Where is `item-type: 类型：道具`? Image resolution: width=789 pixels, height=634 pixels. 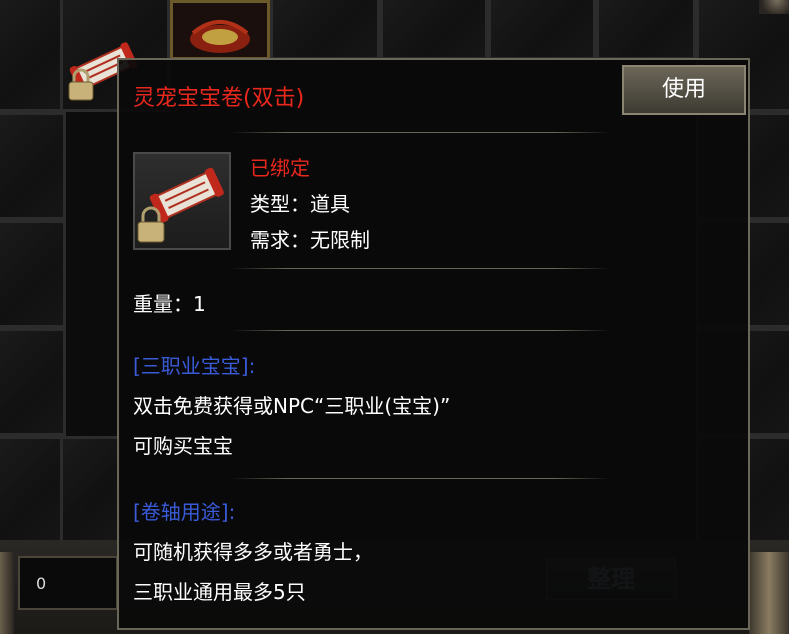 item-type: 类型：道具 is located at coordinates (300, 204).